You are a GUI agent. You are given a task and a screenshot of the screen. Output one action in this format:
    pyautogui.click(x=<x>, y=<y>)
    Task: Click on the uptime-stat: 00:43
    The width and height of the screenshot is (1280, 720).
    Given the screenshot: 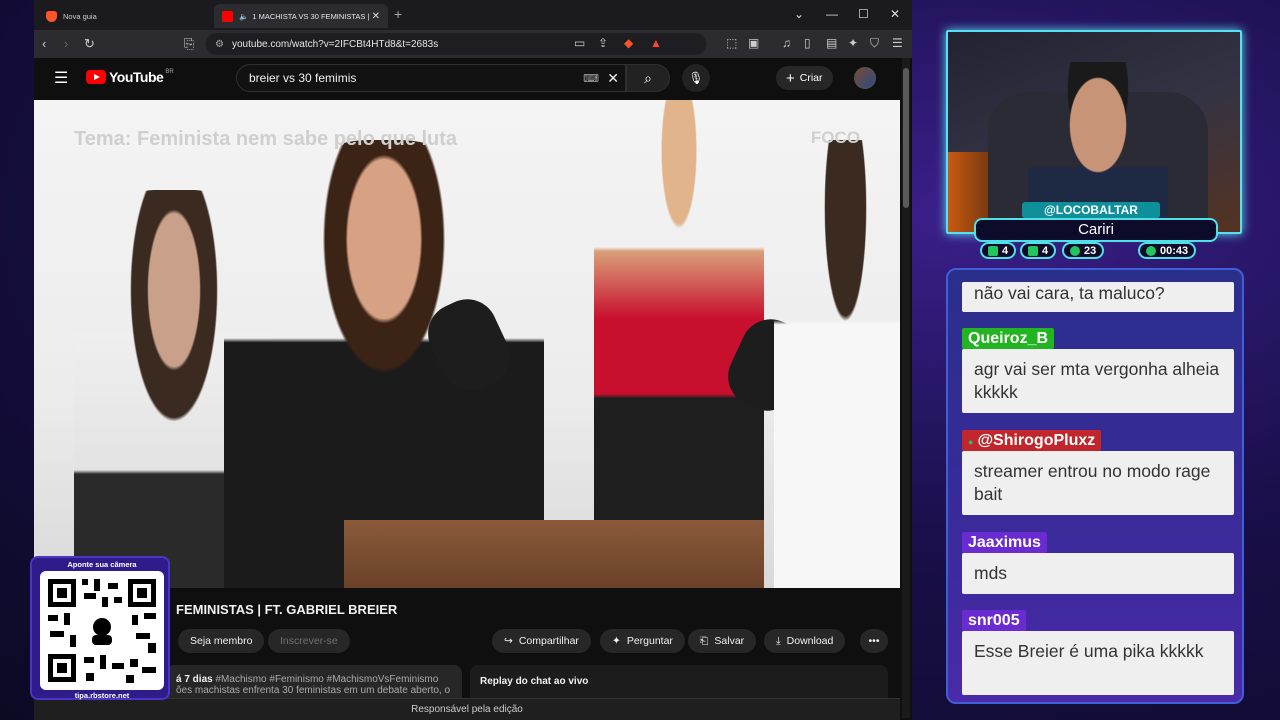 What is the action you would take?
    pyautogui.click(x=1167, y=250)
    